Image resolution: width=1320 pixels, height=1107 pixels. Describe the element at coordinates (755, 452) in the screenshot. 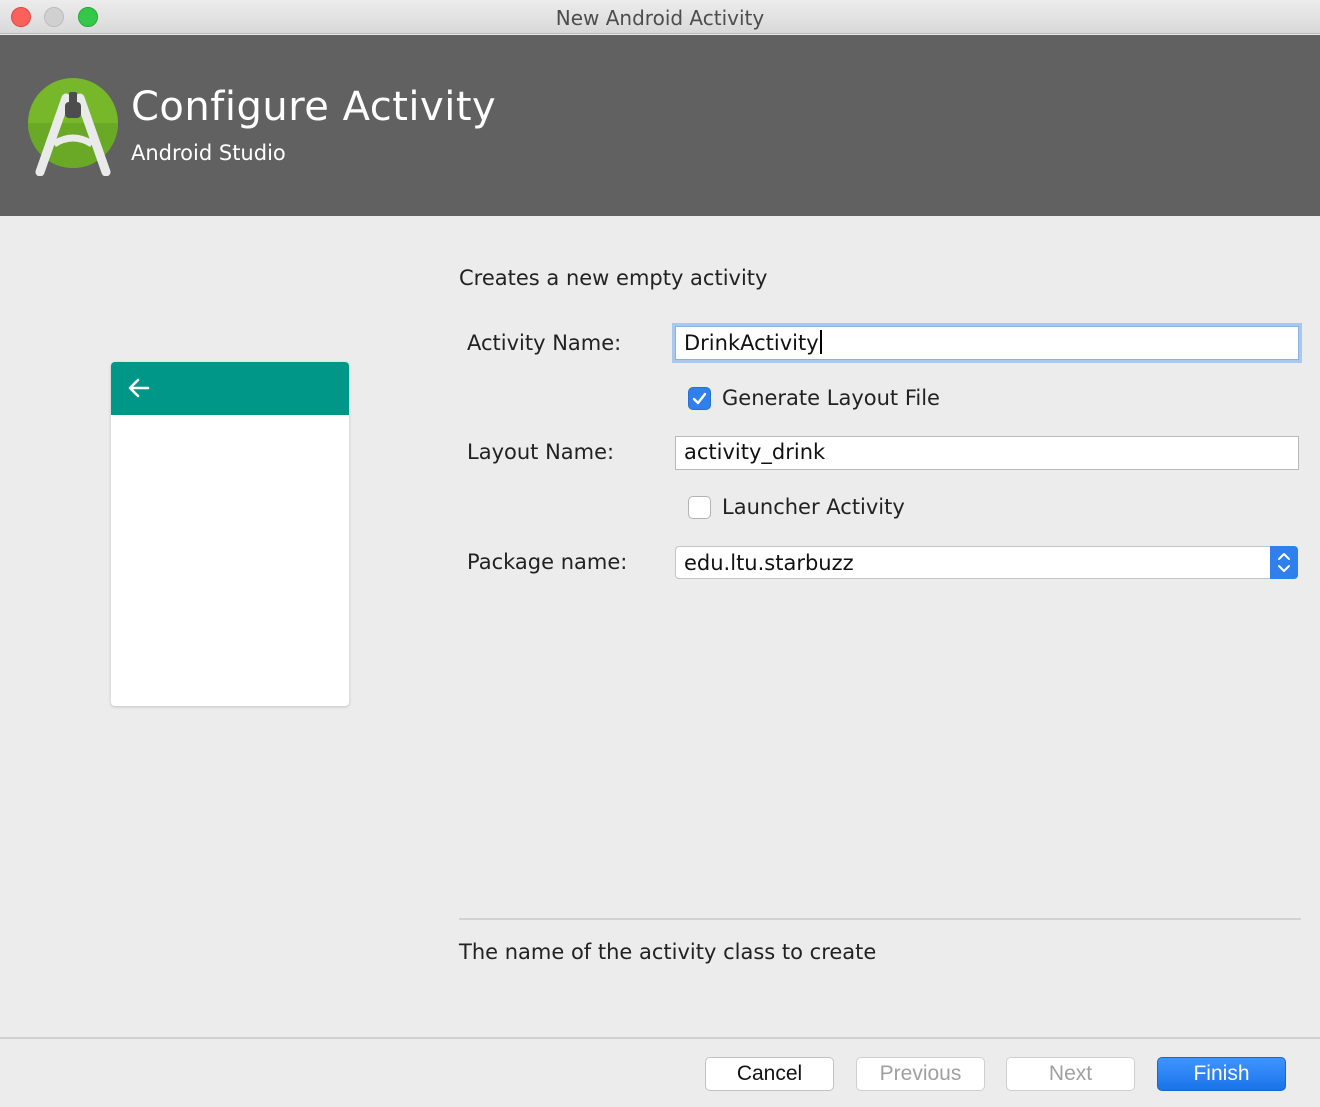

I see `layout-name-value: activity_drink` at that location.